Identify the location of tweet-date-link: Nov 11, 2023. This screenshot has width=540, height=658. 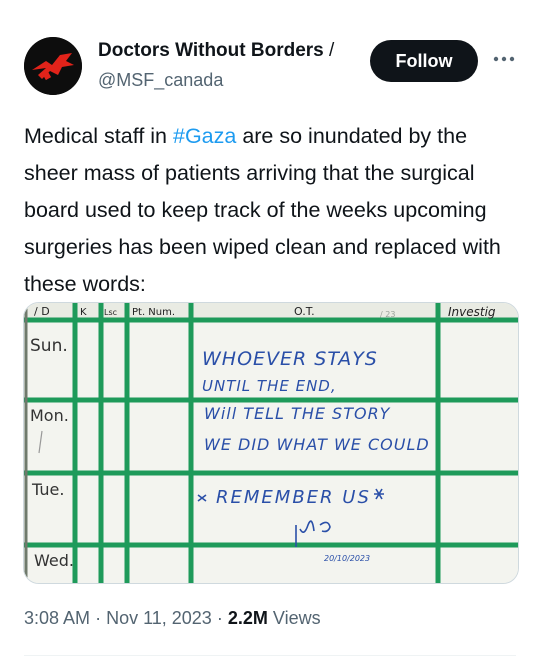
(159, 618).